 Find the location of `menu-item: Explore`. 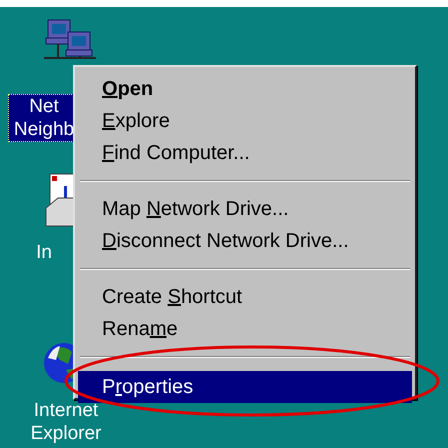

menu-item: Explore is located at coordinates (245, 121).